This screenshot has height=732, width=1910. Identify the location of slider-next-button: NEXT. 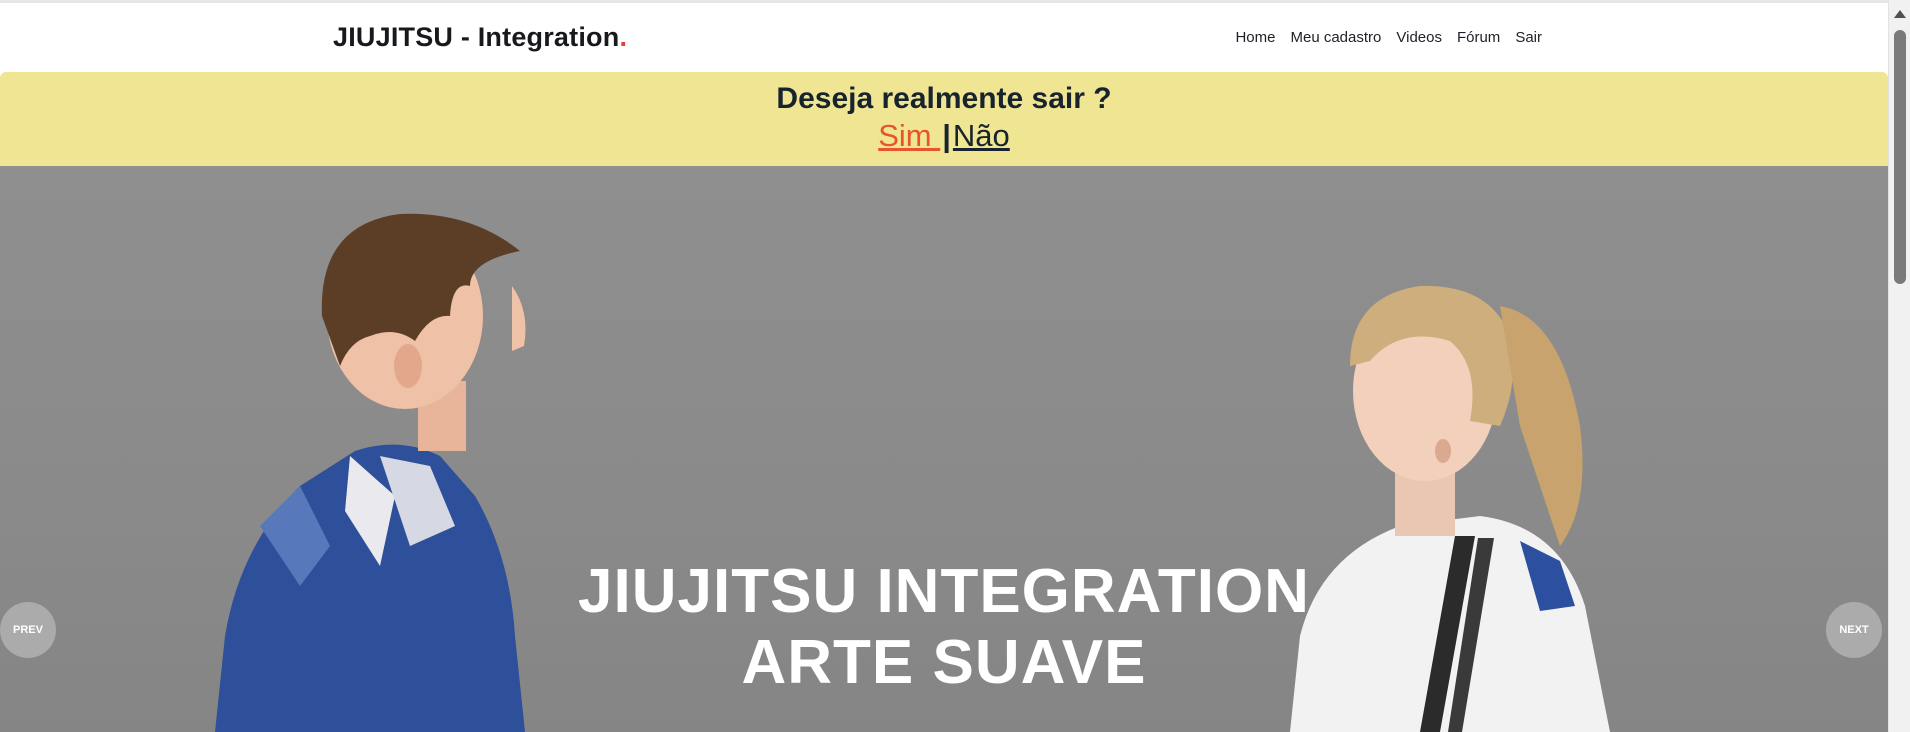
(1854, 630).